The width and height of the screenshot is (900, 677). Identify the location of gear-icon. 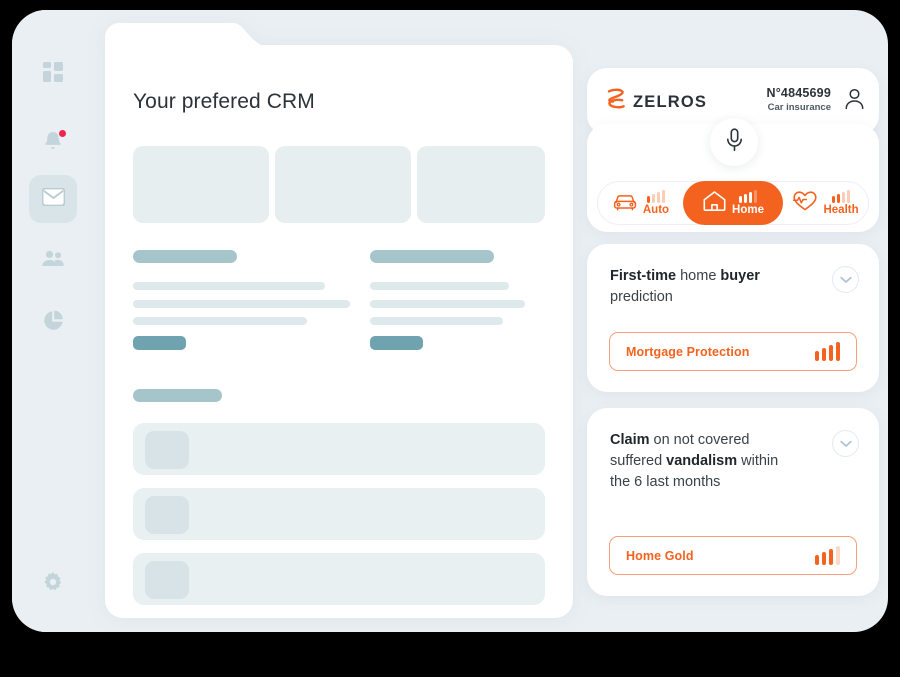
(53, 584).